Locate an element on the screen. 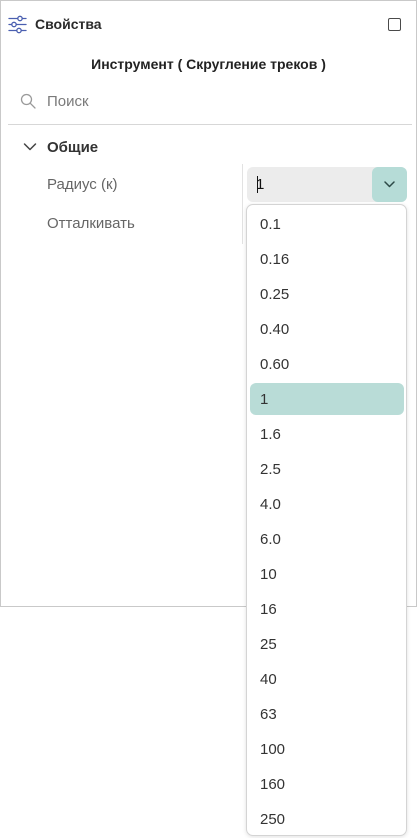 The width and height of the screenshot is (417, 838). dropdown-option: 0.1 is located at coordinates (327, 224).